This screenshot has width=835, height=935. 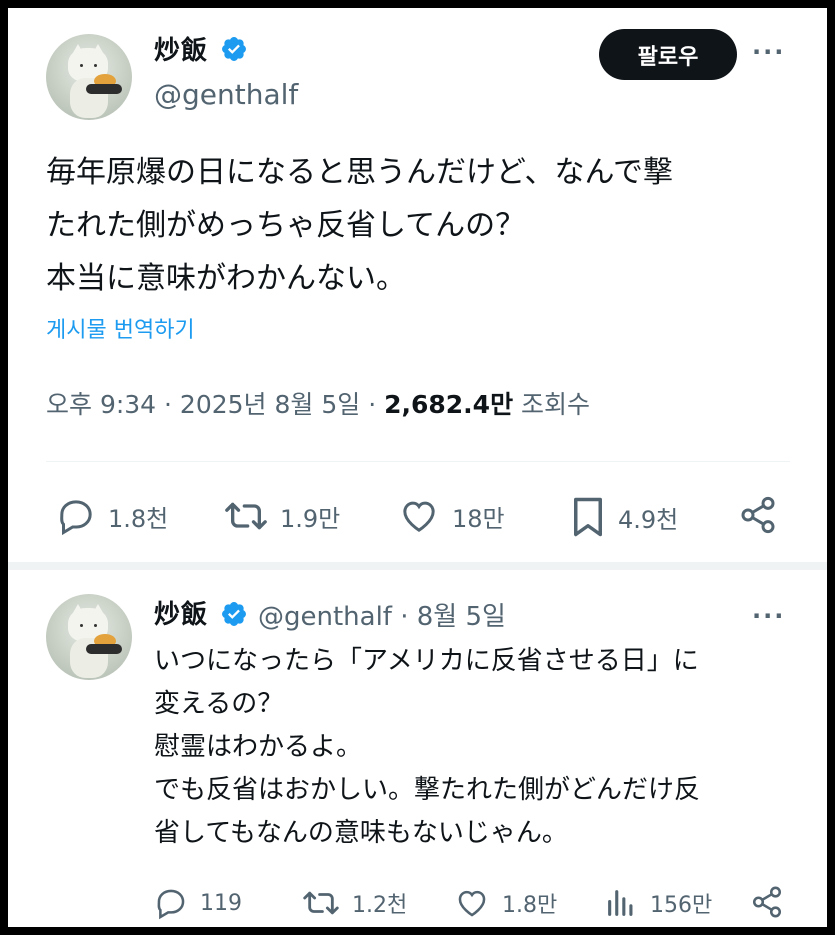 I want to click on reply-count: 1.8천, so click(x=138, y=518).